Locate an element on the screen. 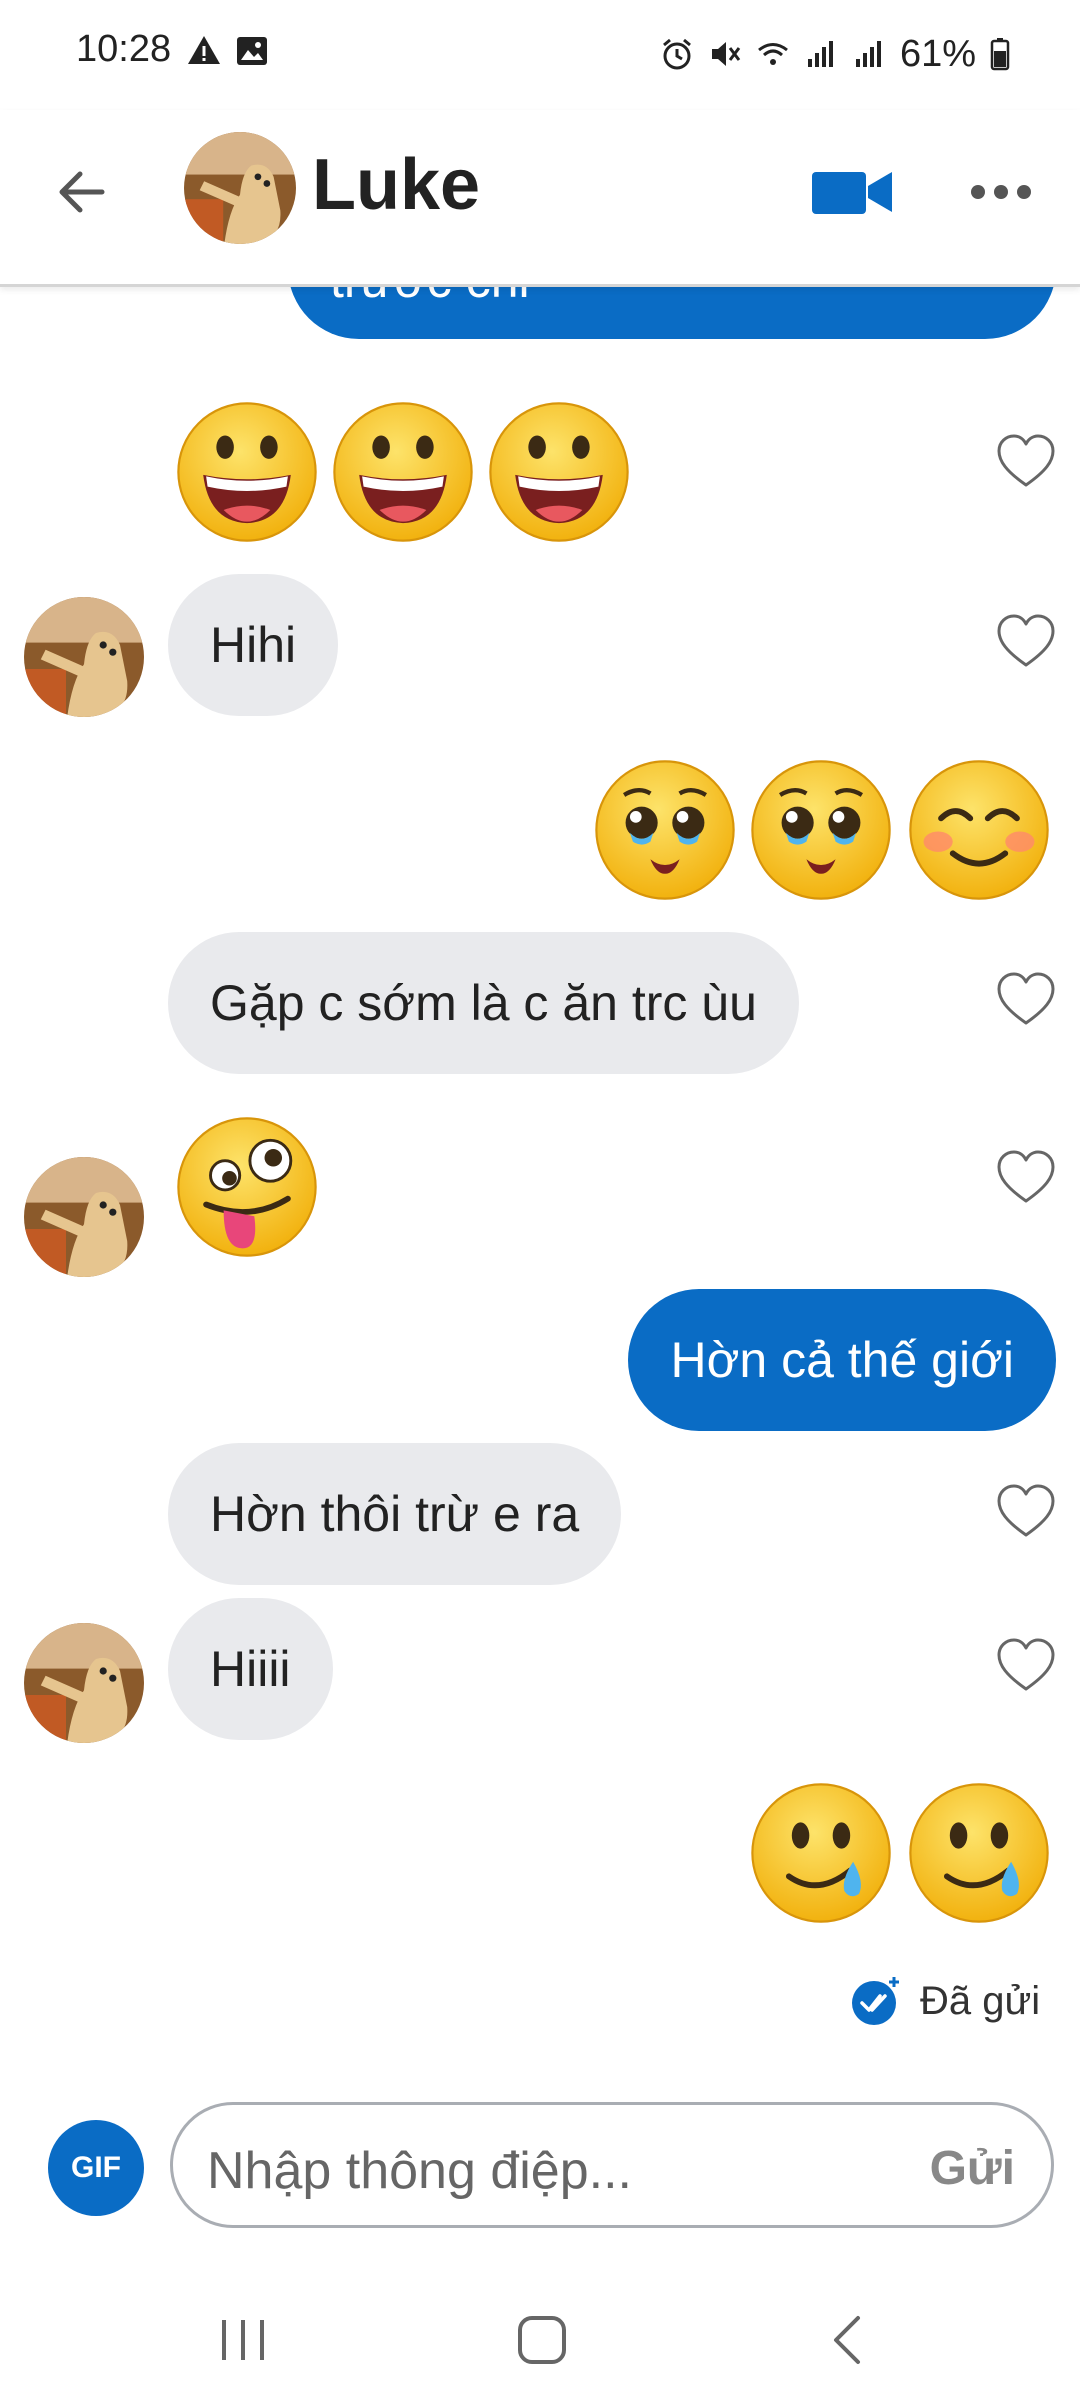 The width and height of the screenshot is (1080, 2400). message-text: Hihi is located at coordinates (253, 645).